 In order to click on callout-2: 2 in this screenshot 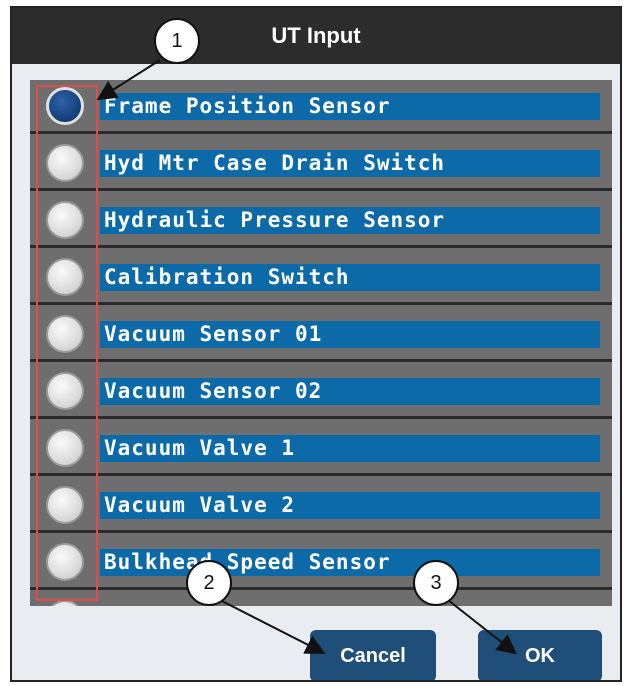, I will do `click(209, 583)`.